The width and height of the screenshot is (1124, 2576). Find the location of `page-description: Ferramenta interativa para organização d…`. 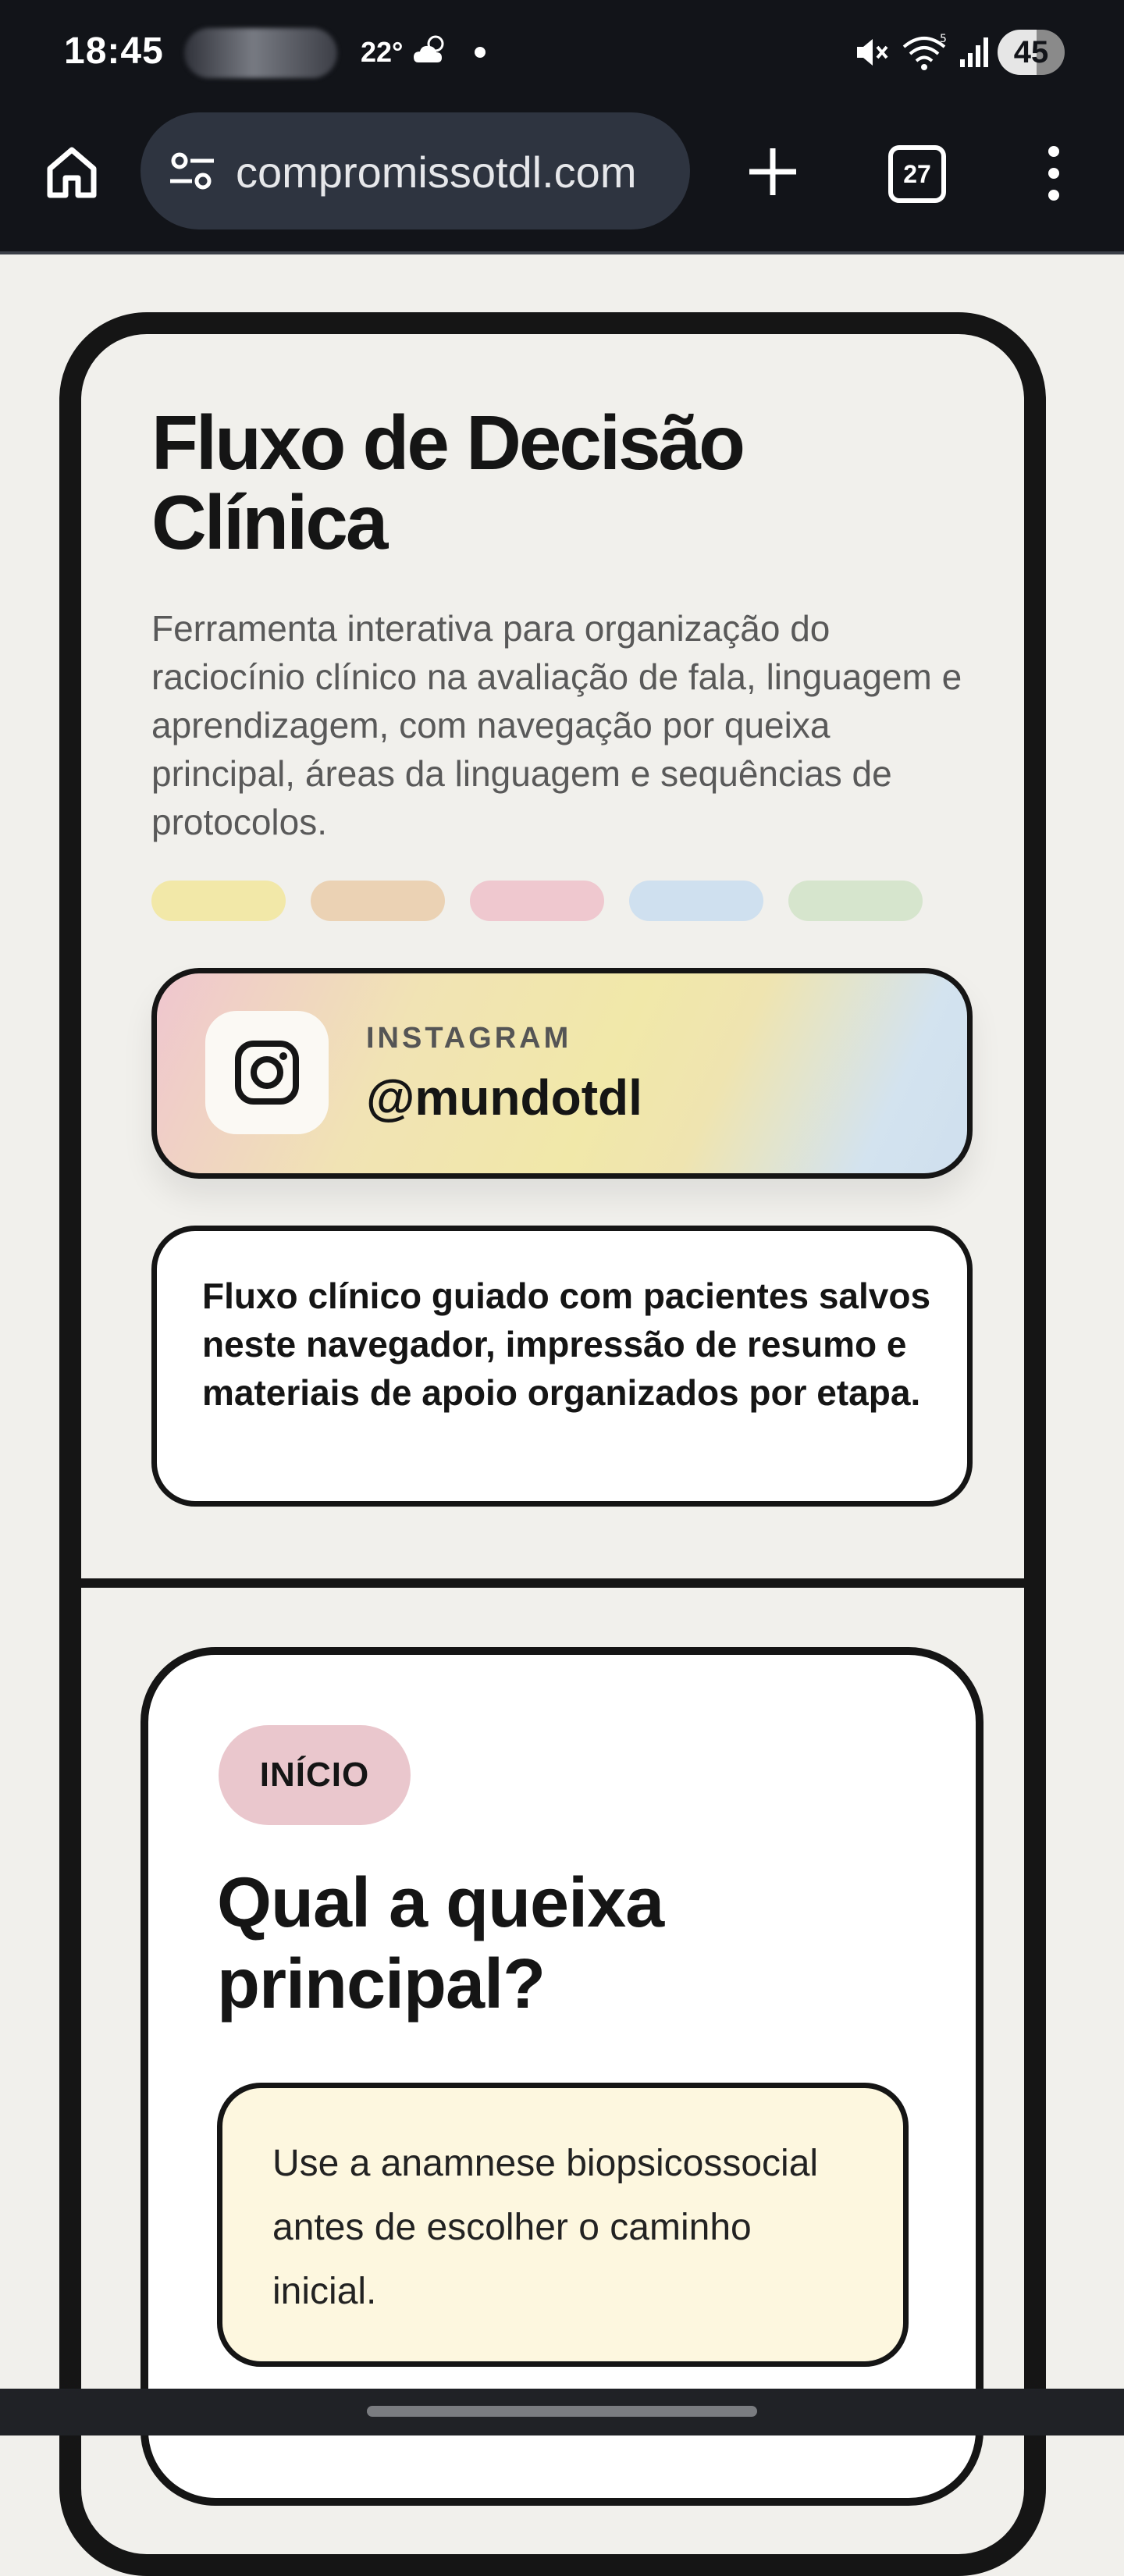

page-description: Ferramenta interativa para organização d… is located at coordinates (556, 725).